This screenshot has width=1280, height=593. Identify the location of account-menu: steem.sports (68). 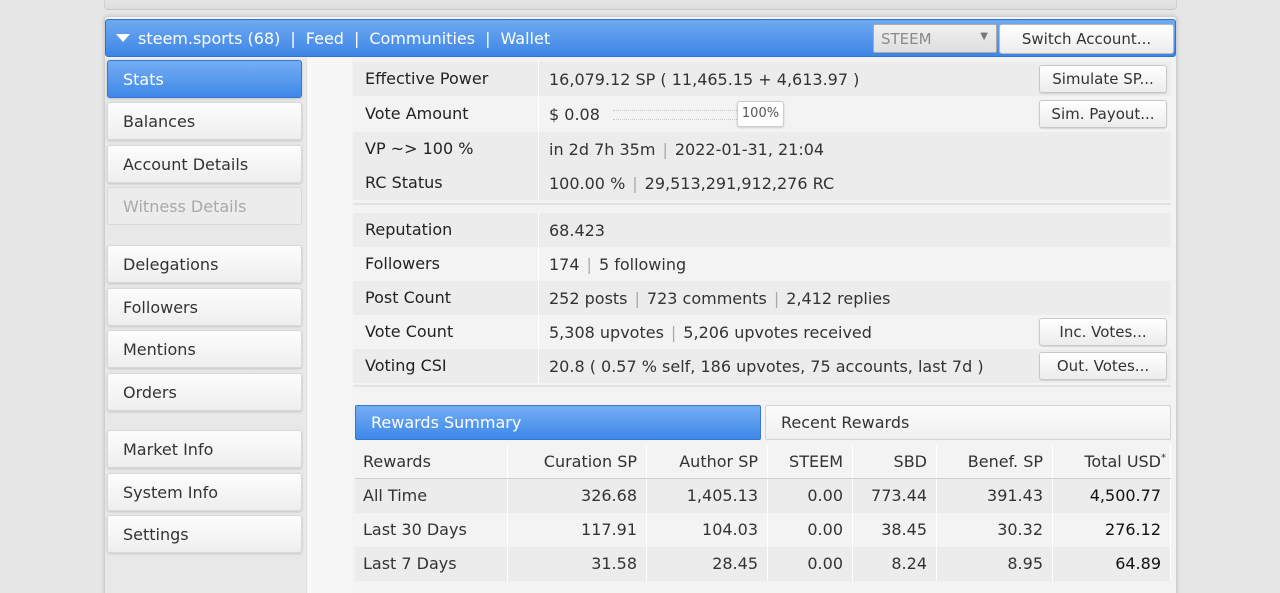
(209, 38).